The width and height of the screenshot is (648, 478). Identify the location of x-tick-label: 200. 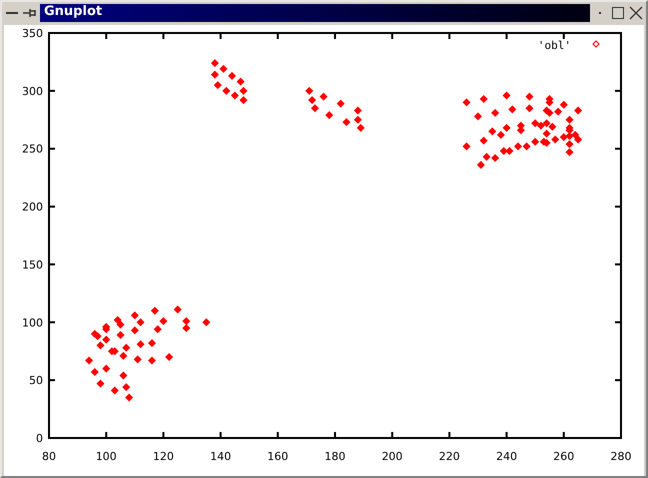
(392, 456).